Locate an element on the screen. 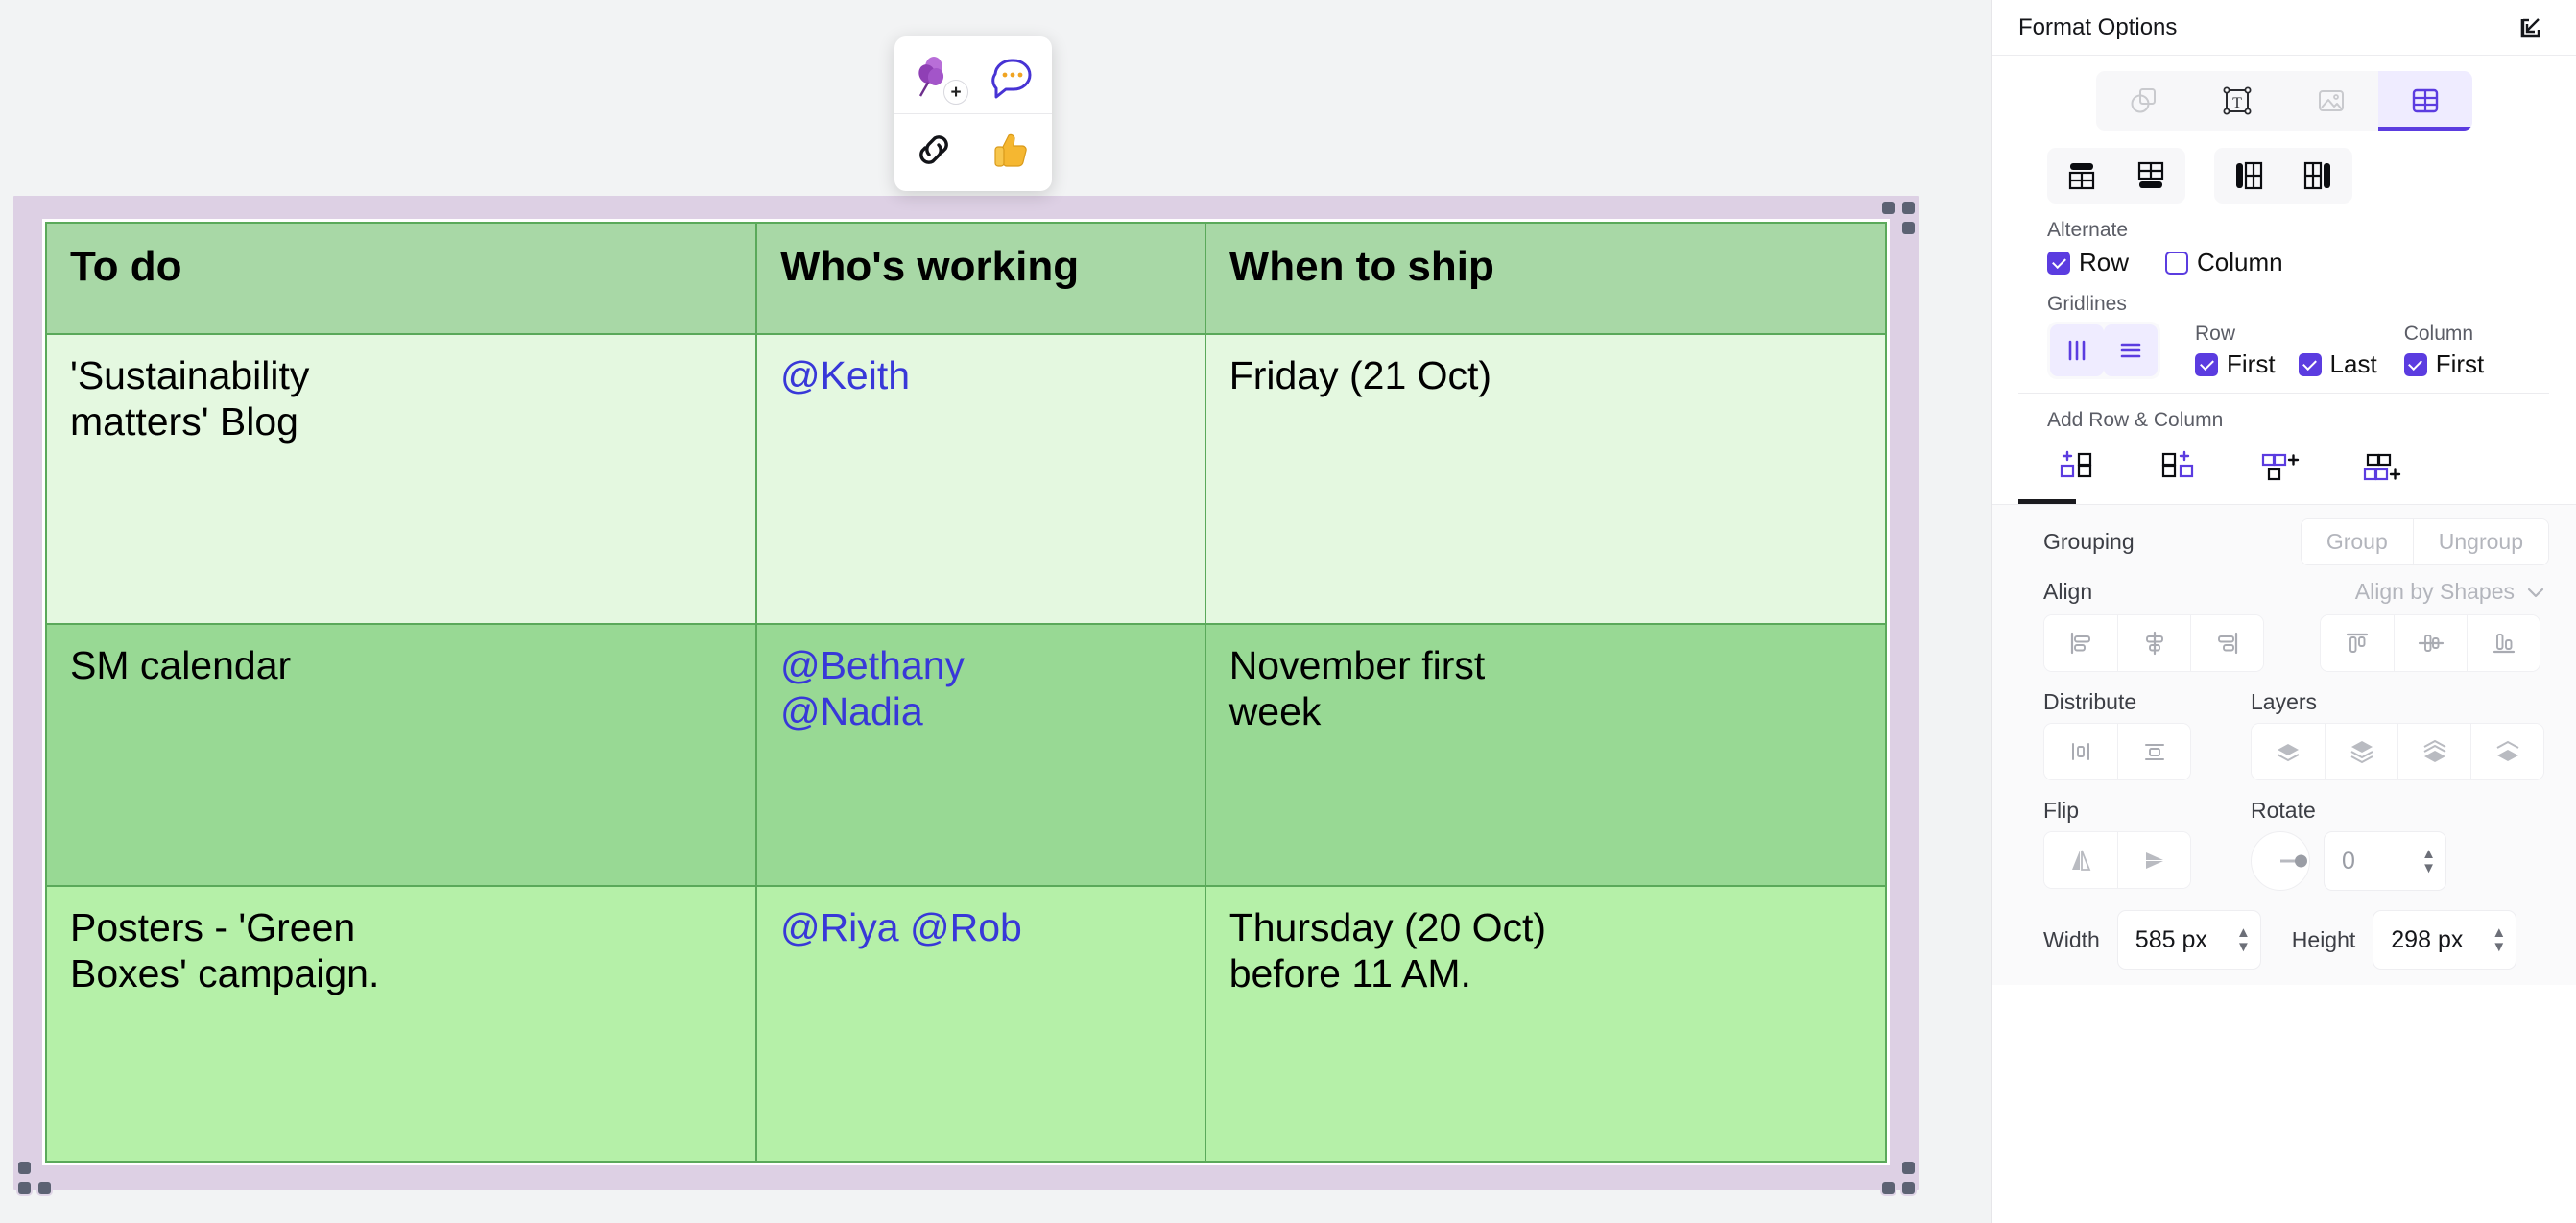  rotate-input: 0 ▲ ▼ is located at coordinates (2385, 861).